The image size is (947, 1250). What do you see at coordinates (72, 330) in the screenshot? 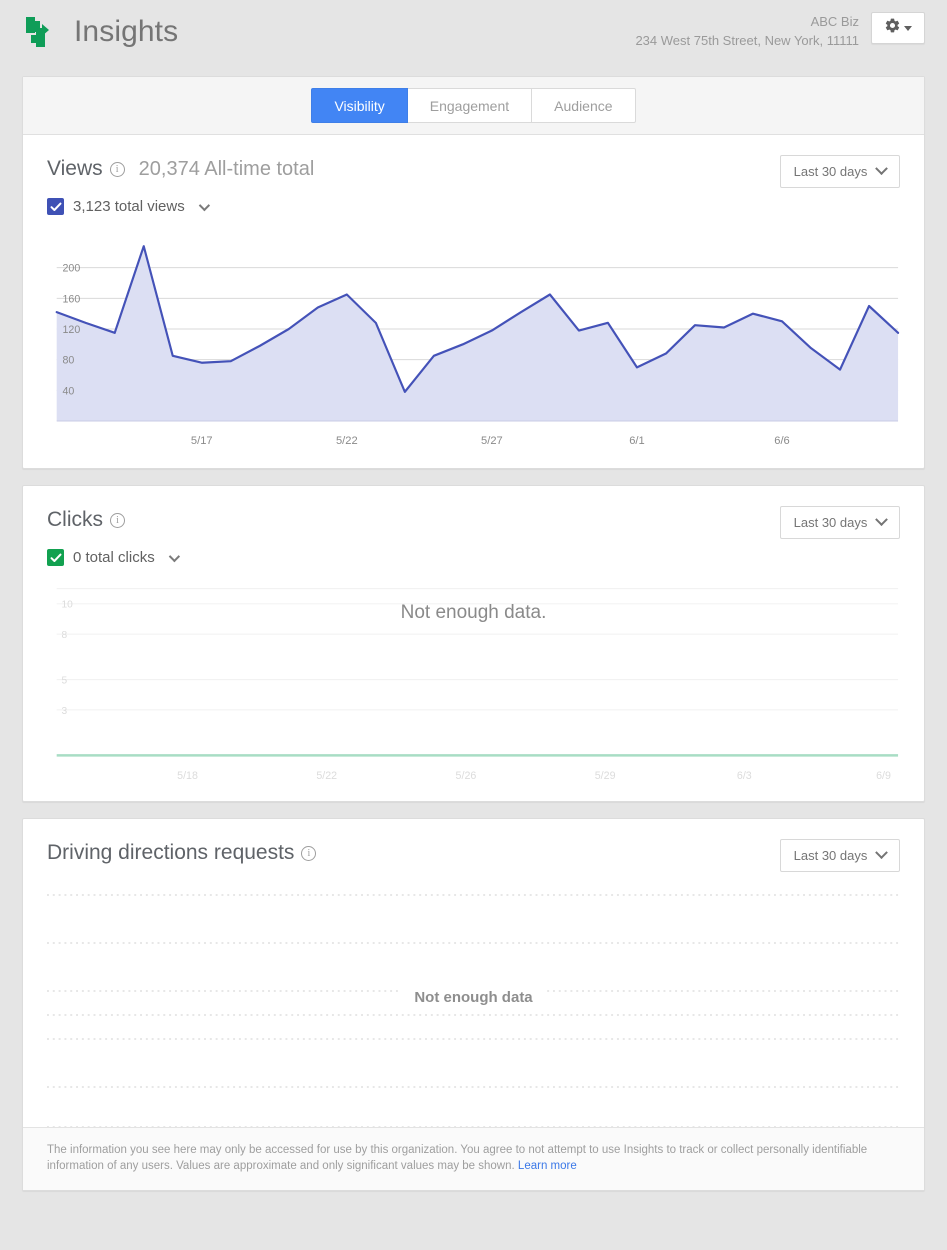
I see `svg-text: 120` at bounding box center [72, 330].